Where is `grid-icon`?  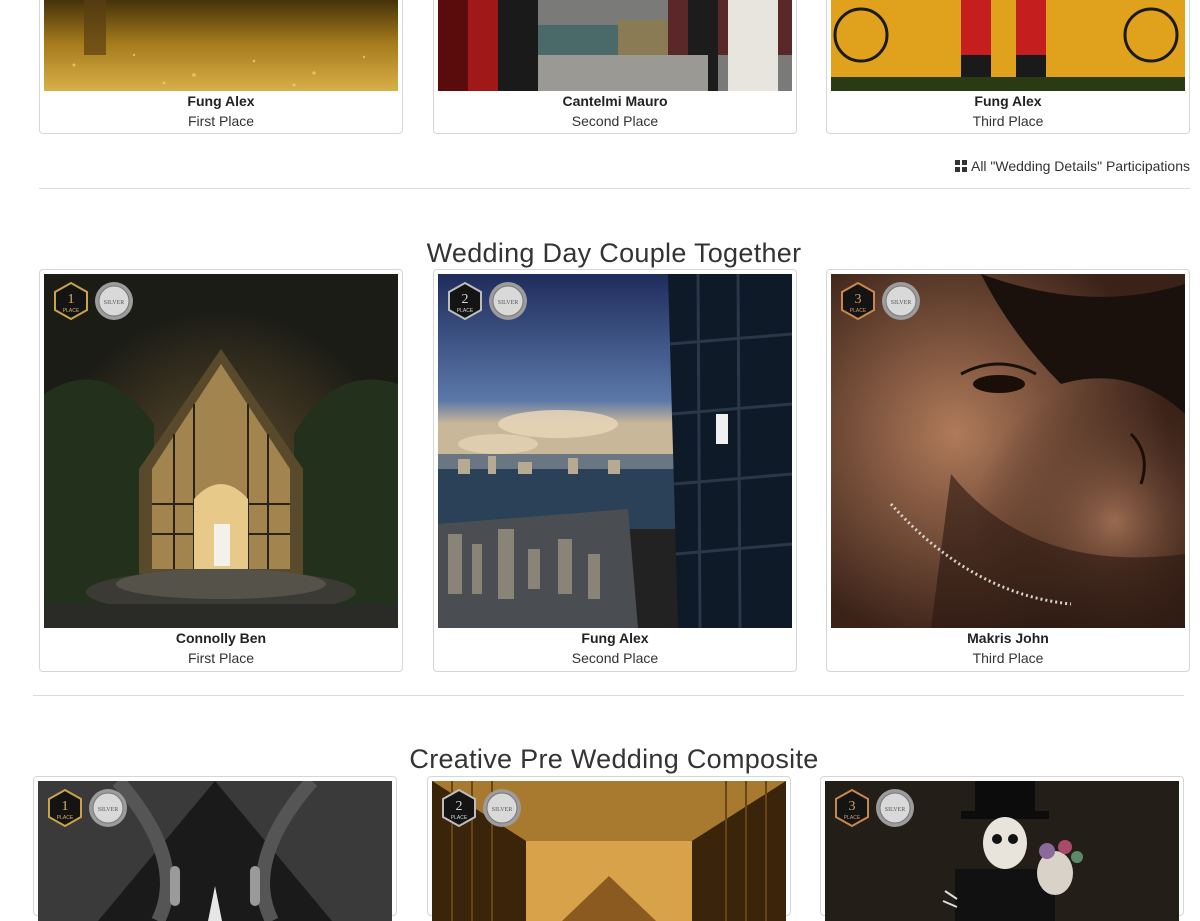
grid-icon is located at coordinates (960, 166).